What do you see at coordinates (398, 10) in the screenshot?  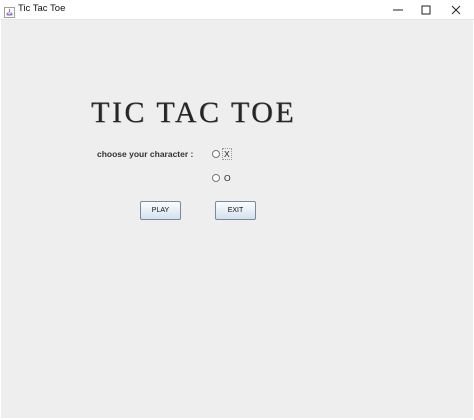 I see `minimize-icon` at bounding box center [398, 10].